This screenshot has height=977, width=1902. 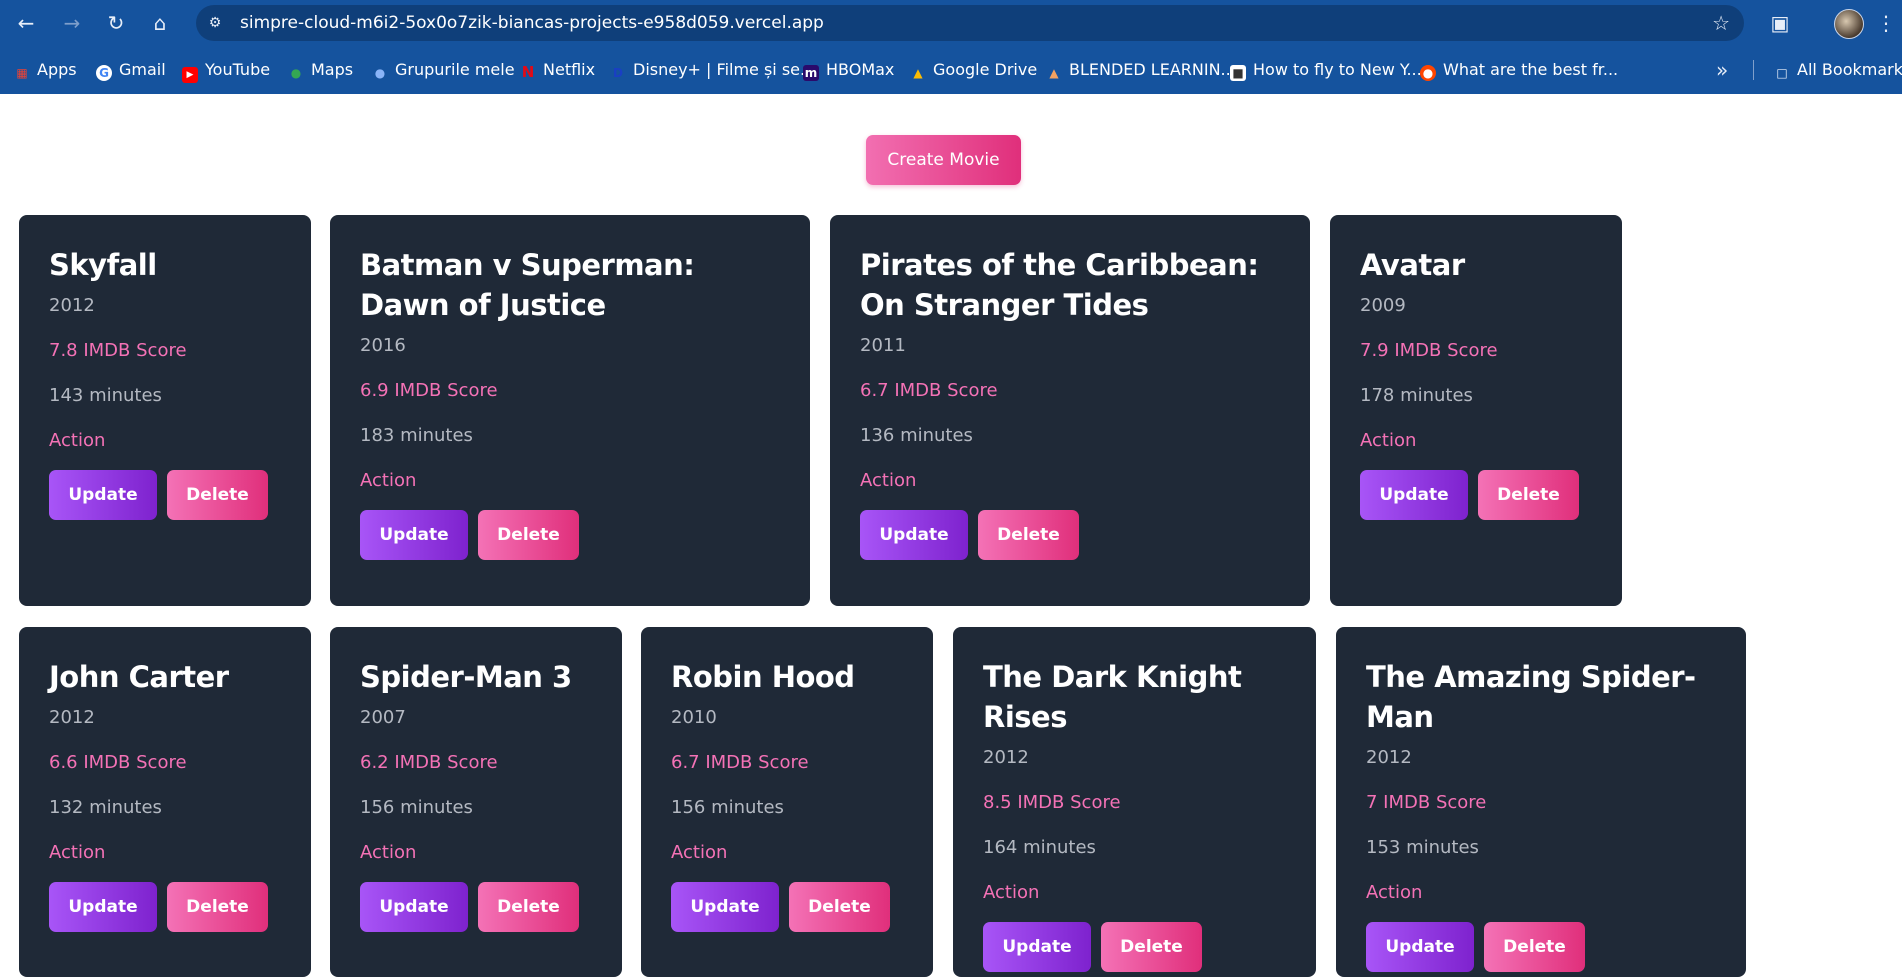 I want to click on profile-avatar, so click(x=1849, y=24).